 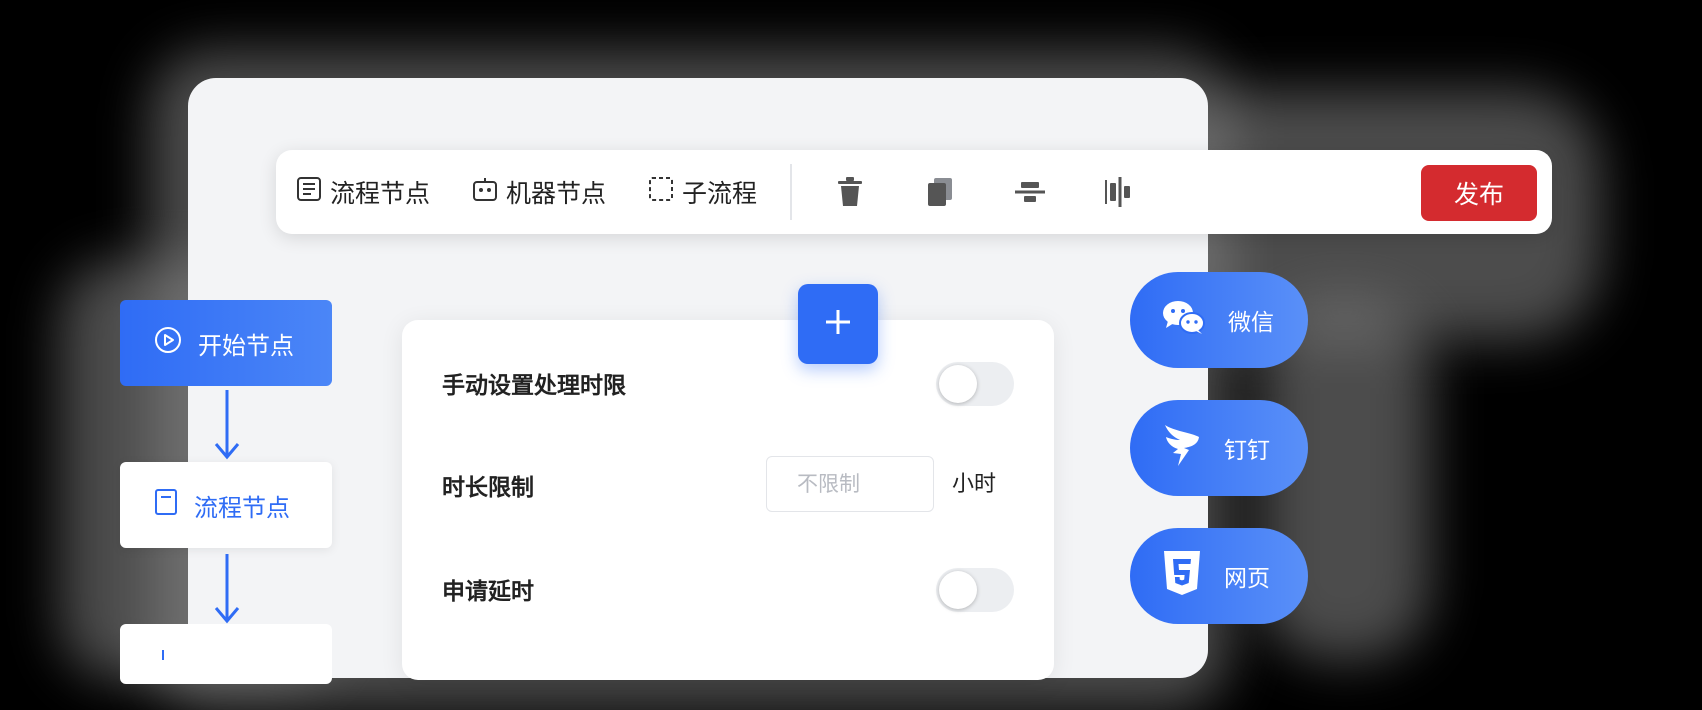 What do you see at coordinates (974, 484) in the screenshot?
I see `duration-unit: 小时` at bounding box center [974, 484].